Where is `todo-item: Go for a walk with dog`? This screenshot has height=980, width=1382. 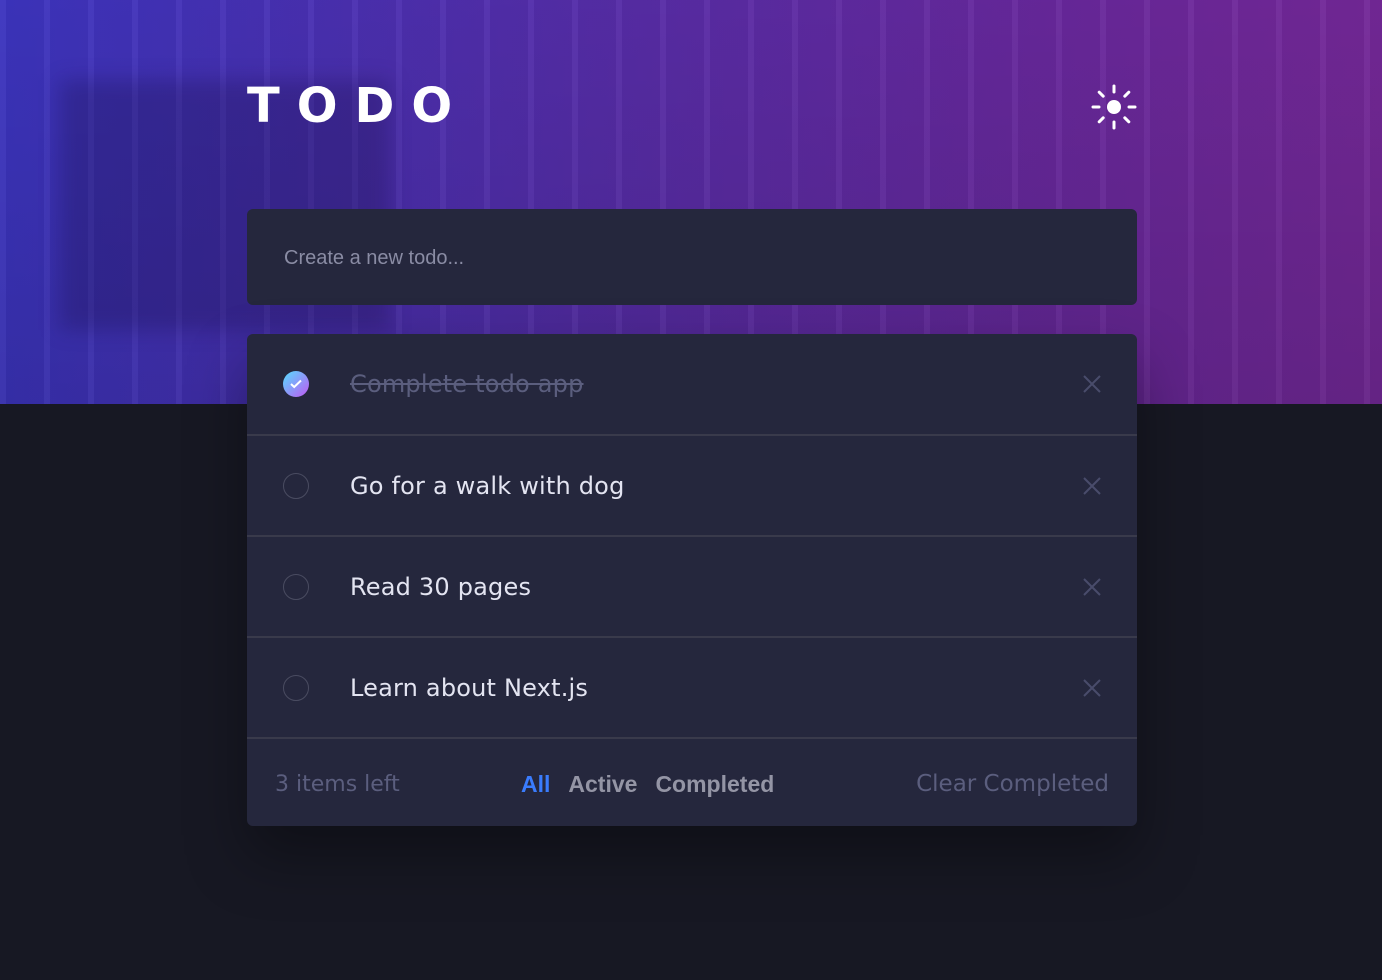
todo-item: Go for a walk with dog is located at coordinates (692, 486).